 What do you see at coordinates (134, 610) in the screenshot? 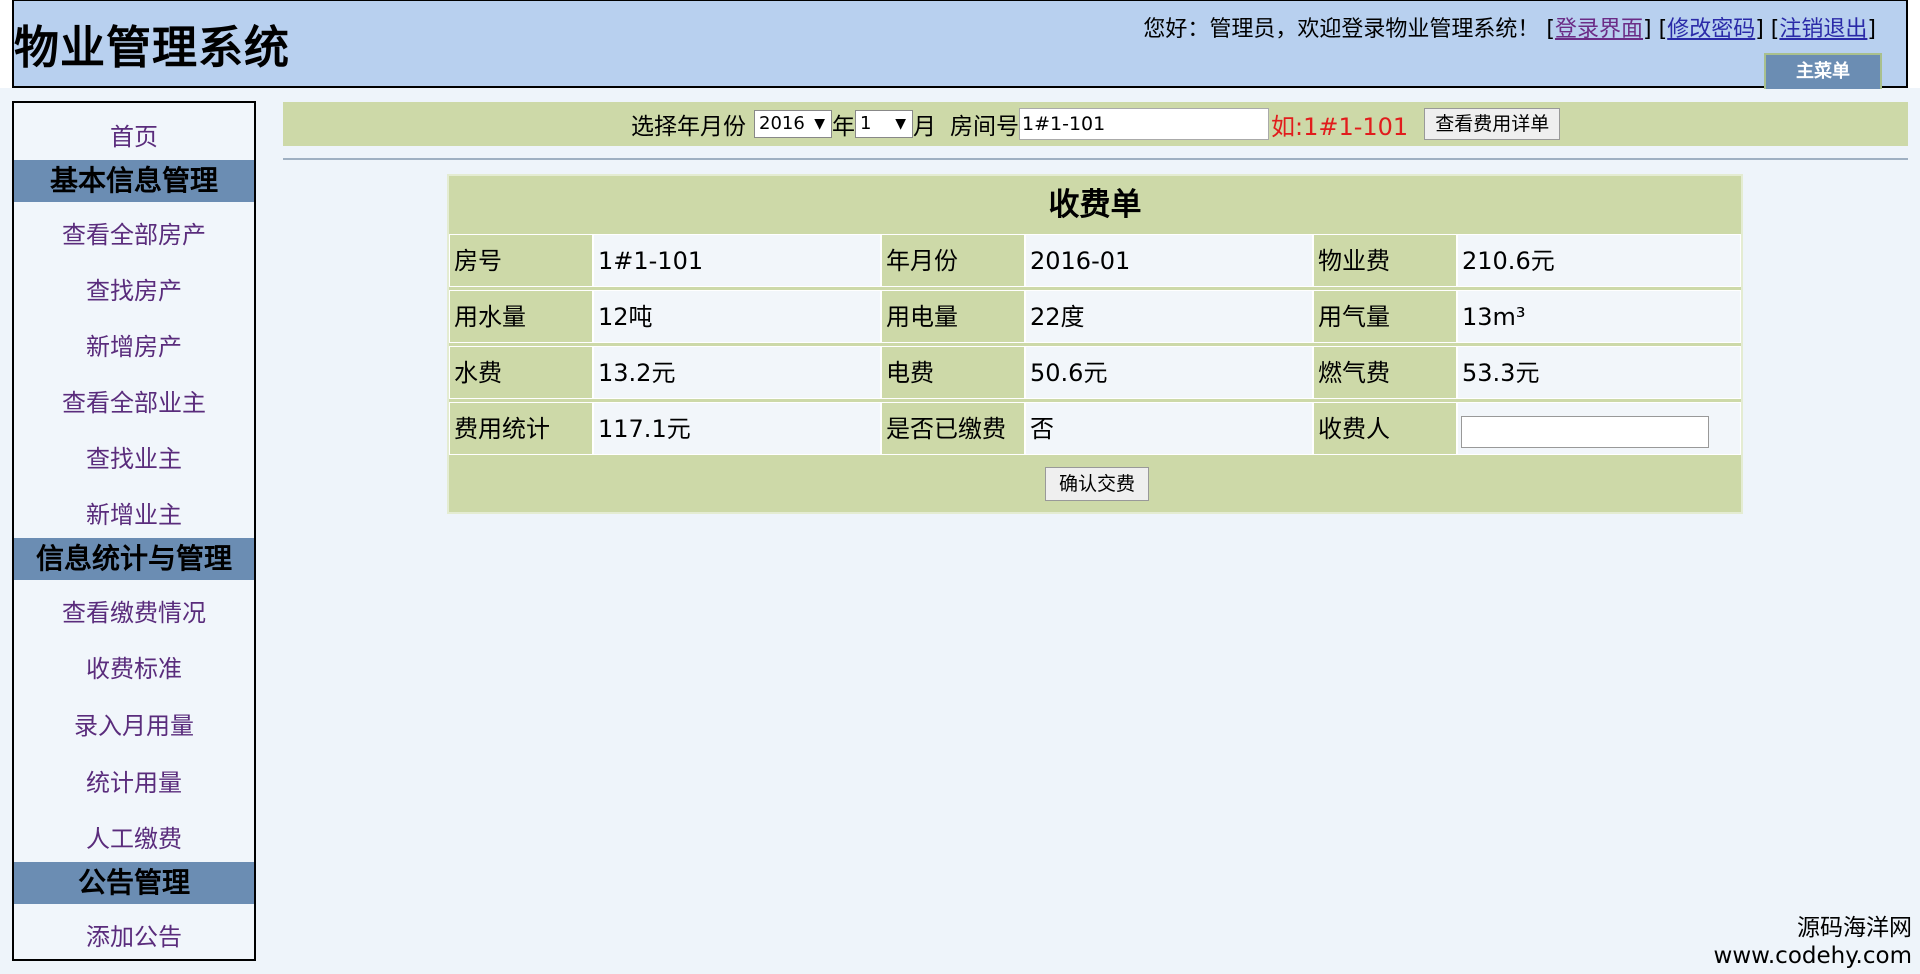
I see `sidebar-item-payment-status: 查看缴费情况` at bounding box center [134, 610].